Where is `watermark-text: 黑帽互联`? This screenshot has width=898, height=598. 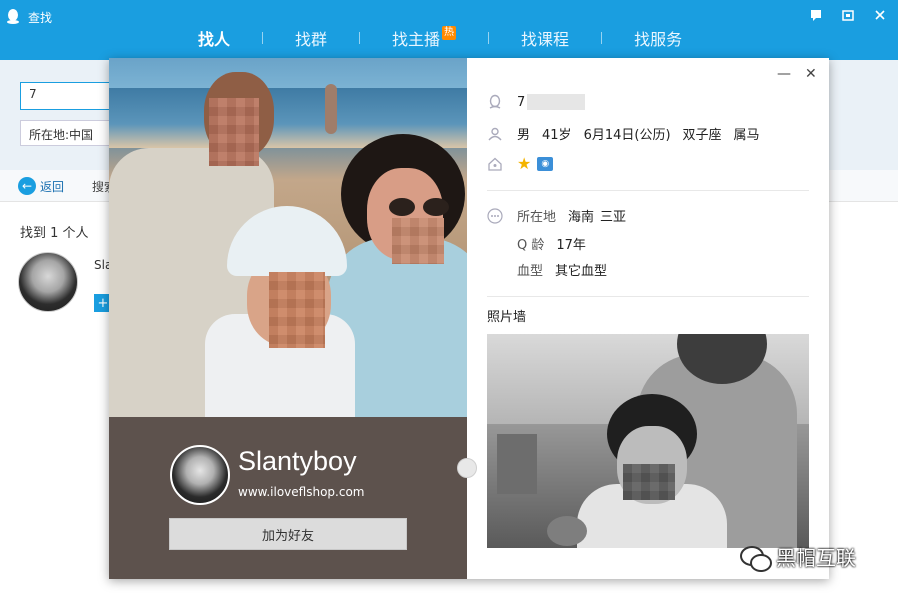 watermark-text: 黑帽互联 is located at coordinates (816, 558).